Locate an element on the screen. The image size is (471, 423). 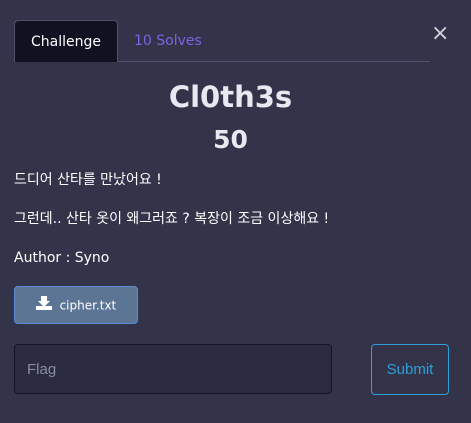
download-icon is located at coordinates (43, 306).